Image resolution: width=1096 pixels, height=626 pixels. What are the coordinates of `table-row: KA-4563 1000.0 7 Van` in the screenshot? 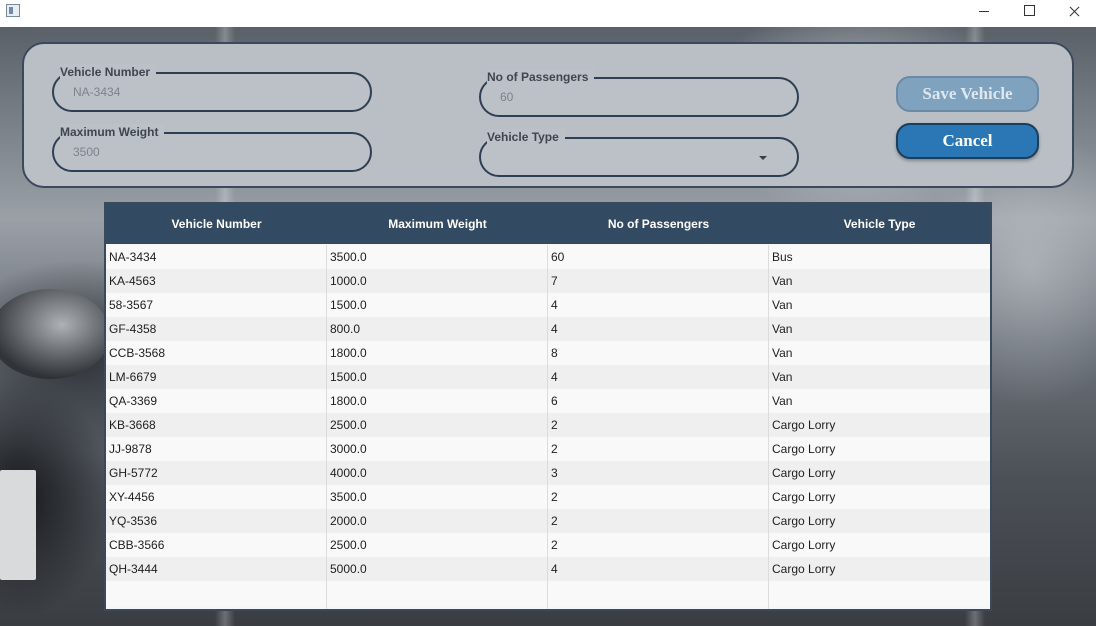 It's located at (548, 281).